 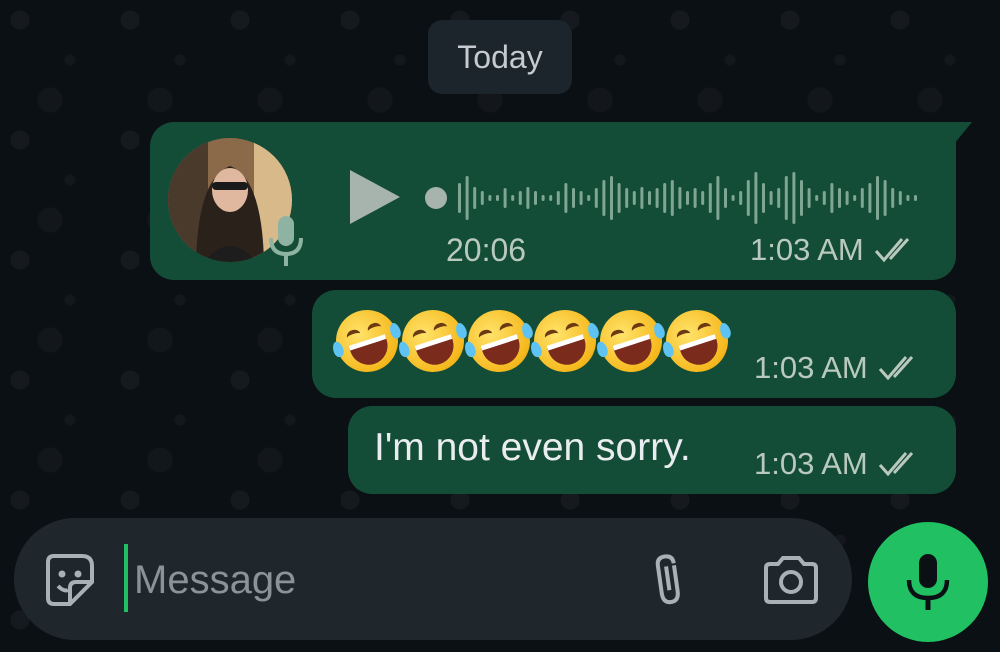 What do you see at coordinates (963, 133) in the screenshot?
I see `bubble-tail` at bounding box center [963, 133].